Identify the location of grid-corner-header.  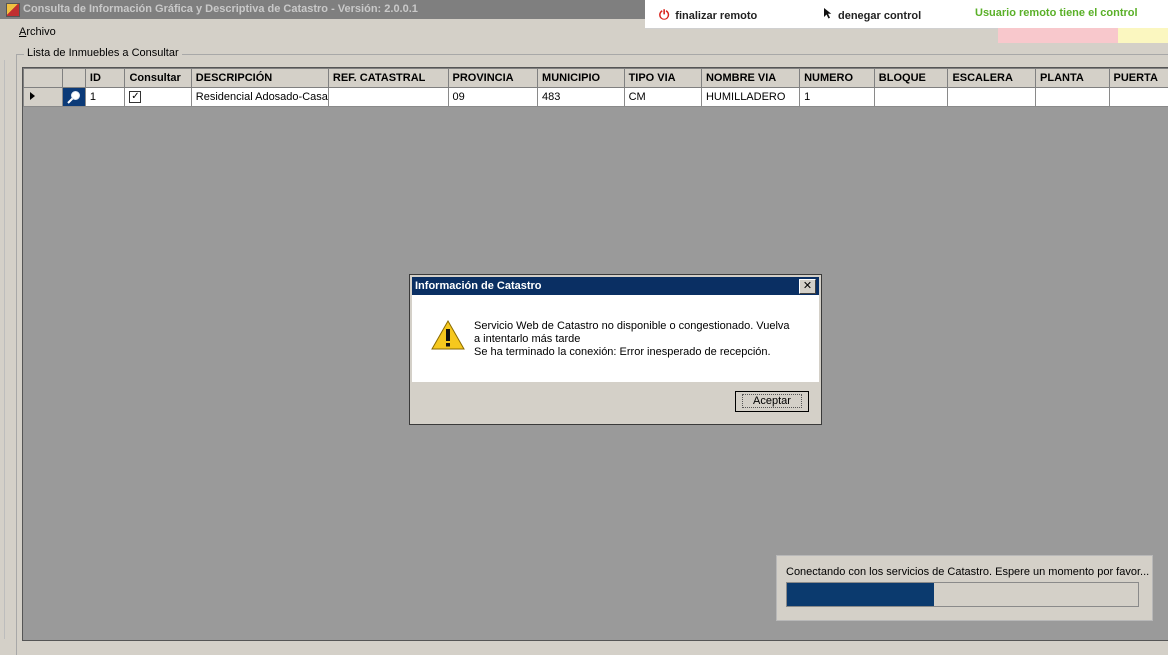
(43, 78).